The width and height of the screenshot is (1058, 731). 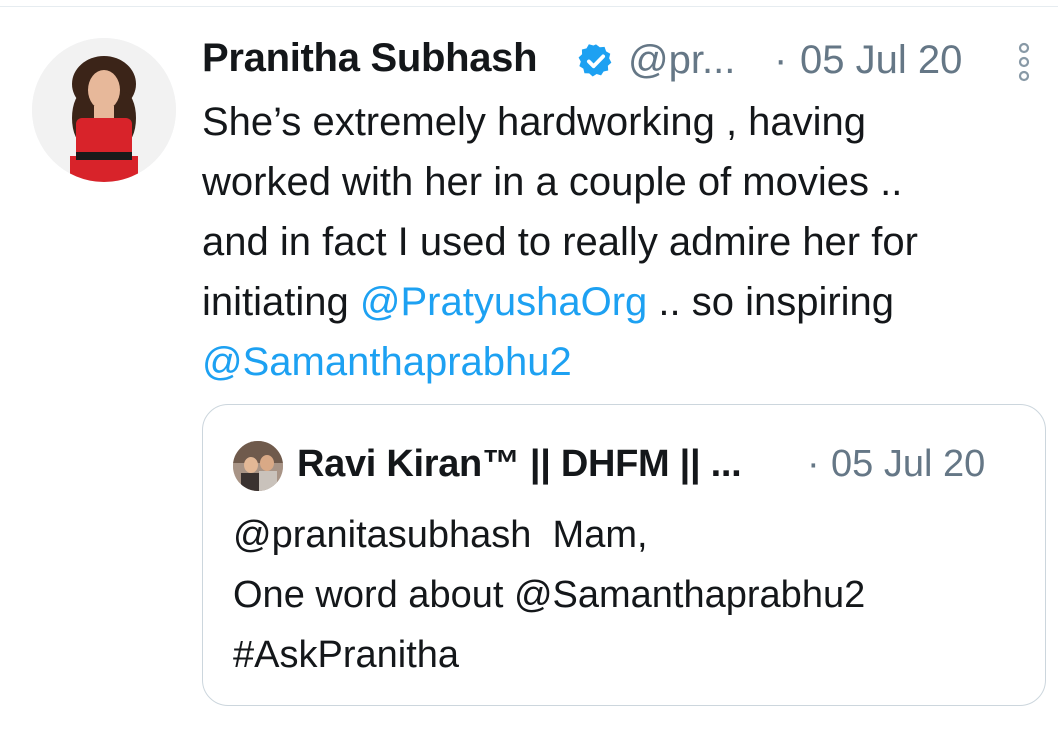 What do you see at coordinates (549, 595) in the screenshot?
I see `quoted-tweet-line: One word about @Samanthaprabhu2` at bounding box center [549, 595].